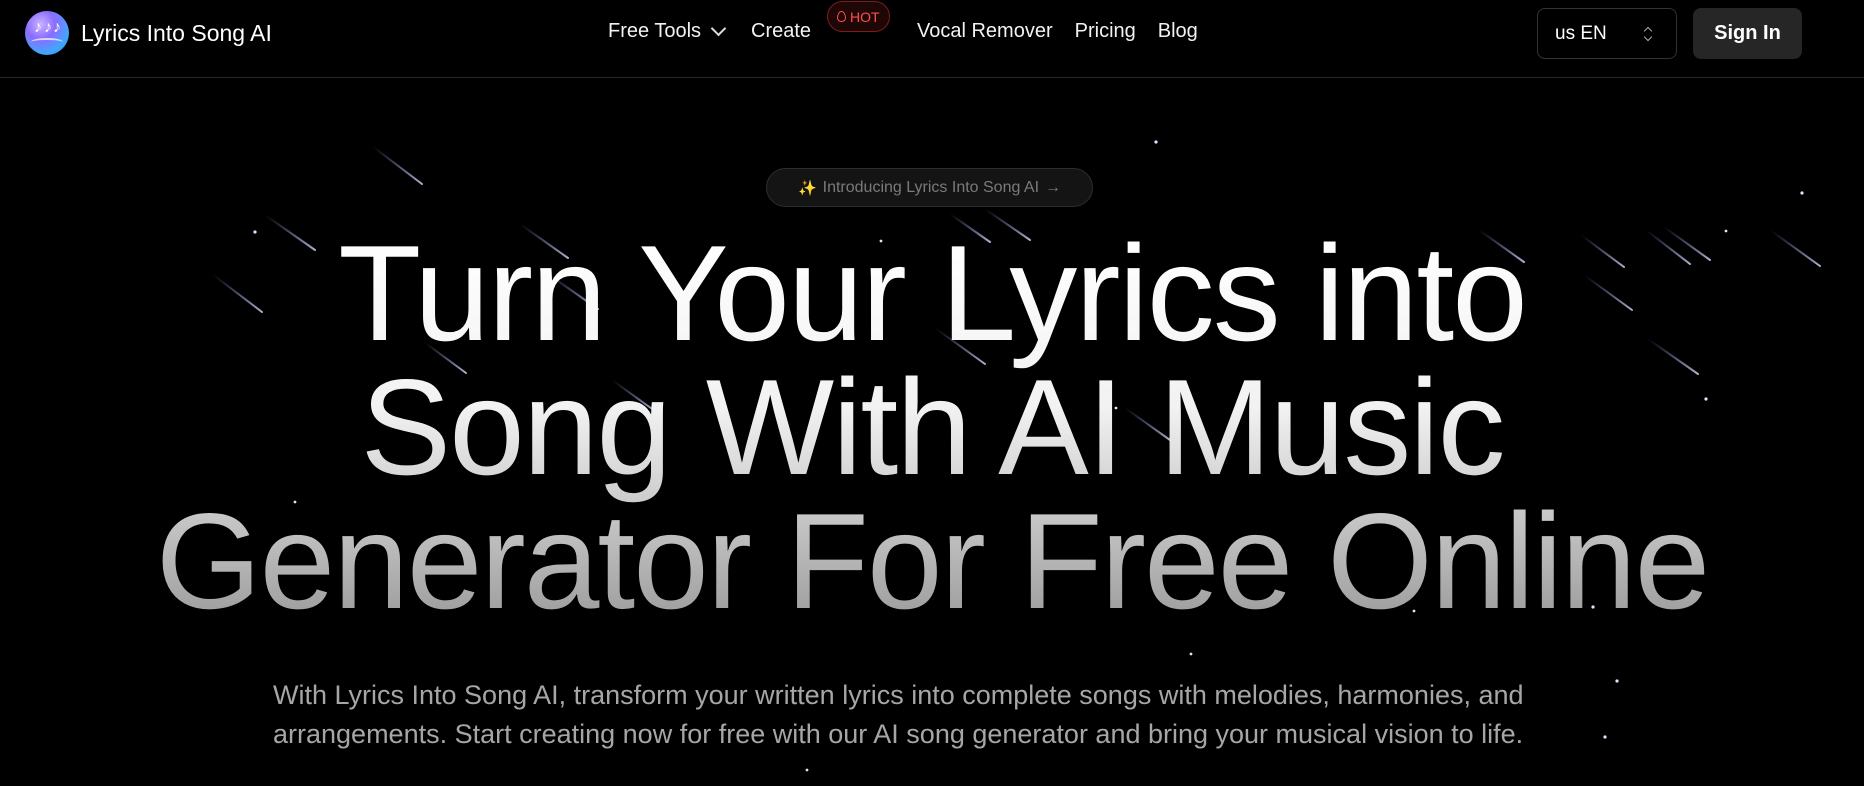 The height and width of the screenshot is (786, 1864). Describe the element at coordinates (1747, 33) in the screenshot. I see `sign-in-button: Sign In` at that location.